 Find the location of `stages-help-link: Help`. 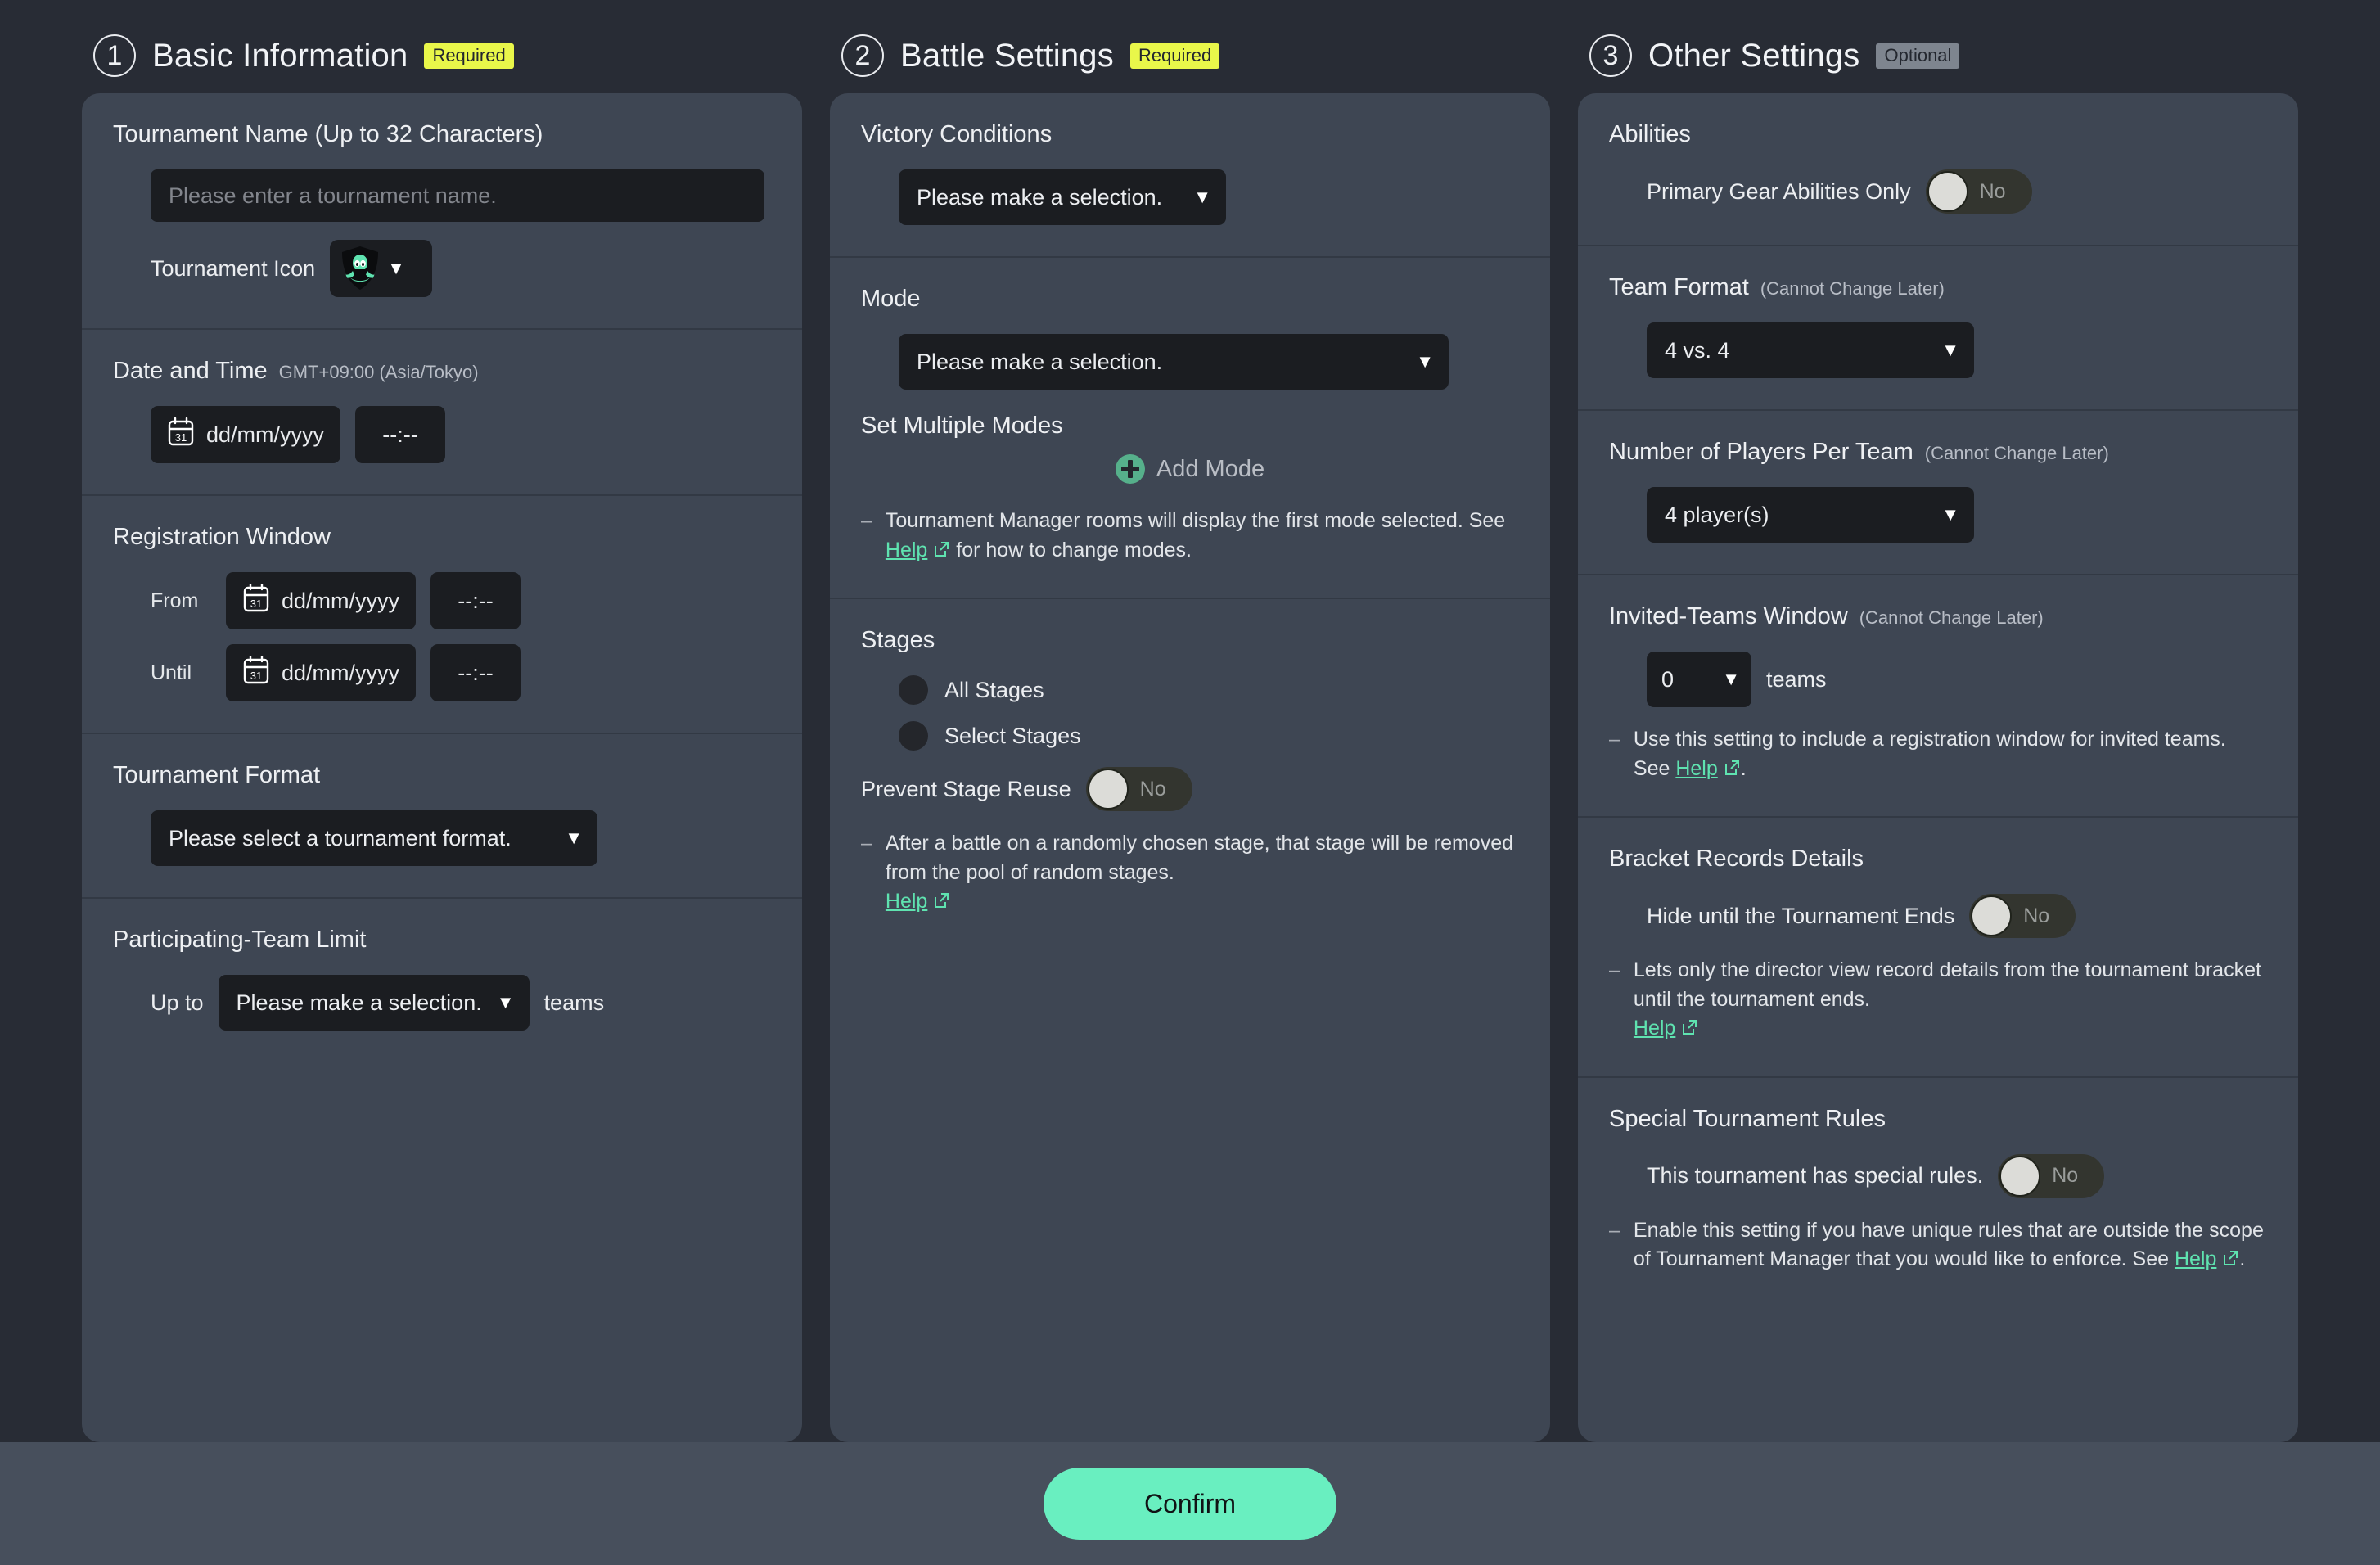

stages-help-link: Help is located at coordinates (907, 902).